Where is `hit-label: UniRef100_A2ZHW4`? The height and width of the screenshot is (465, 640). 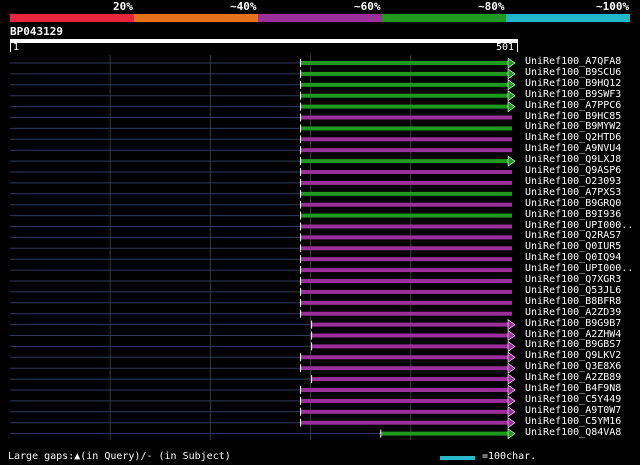 hit-label: UniRef100_A2ZHW4 is located at coordinates (573, 334).